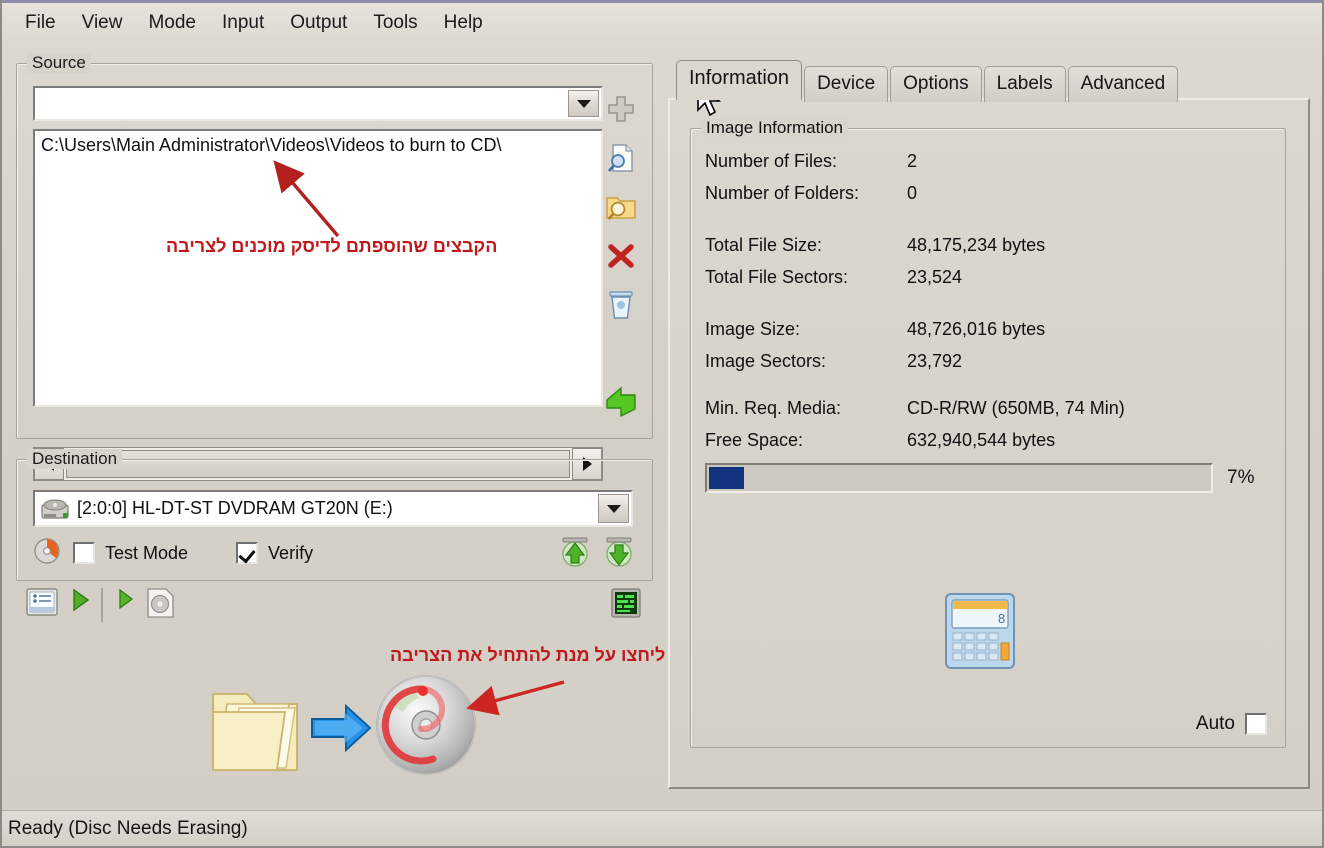 This screenshot has height=848, width=1324. What do you see at coordinates (102, 22) in the screenshot?
I see `menu-view: View` at bounding box center [102, 22].